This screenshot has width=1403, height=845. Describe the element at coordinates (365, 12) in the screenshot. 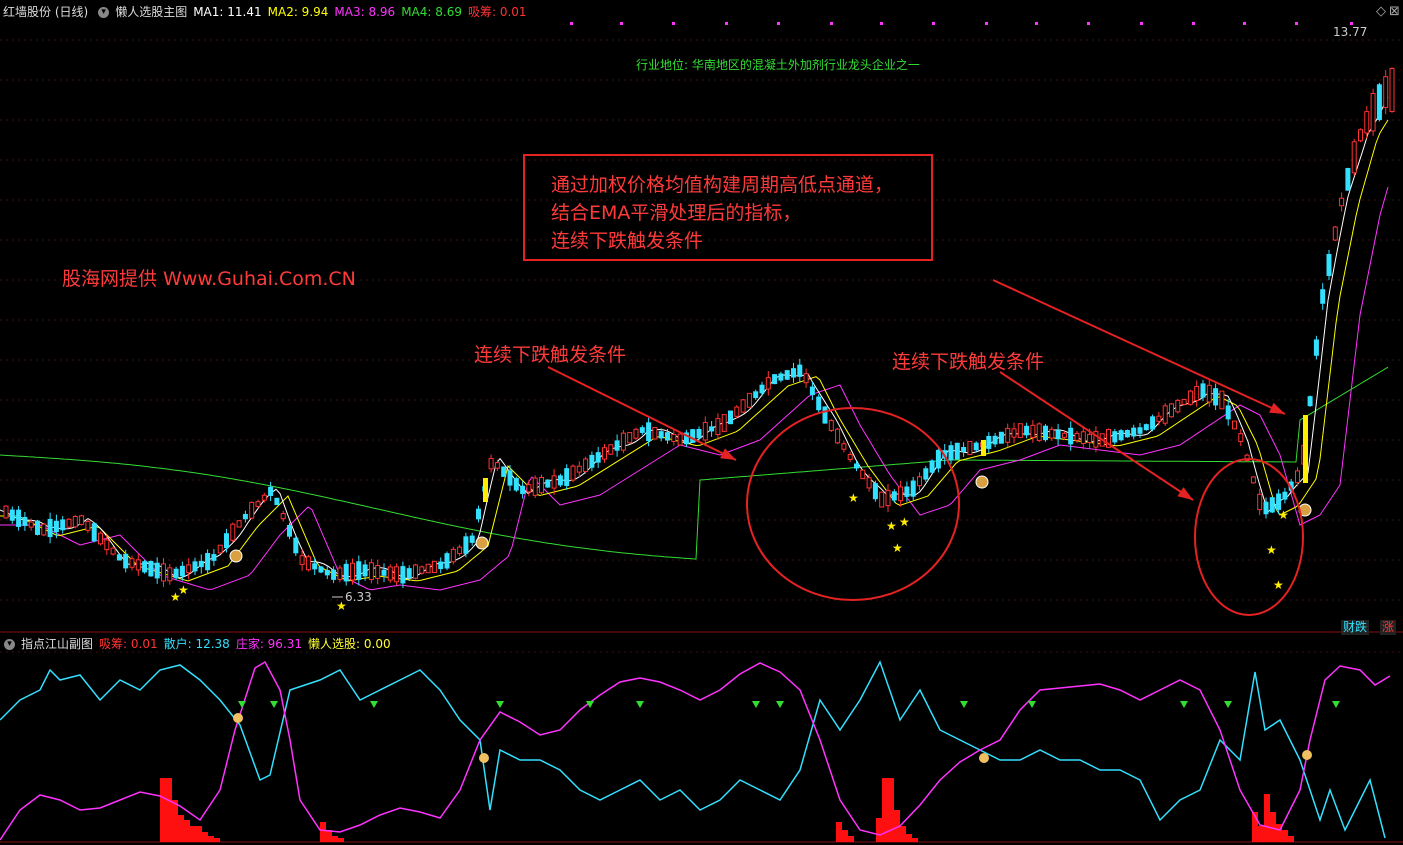

I see `ma3-value: MA3: 8.96` at that location.